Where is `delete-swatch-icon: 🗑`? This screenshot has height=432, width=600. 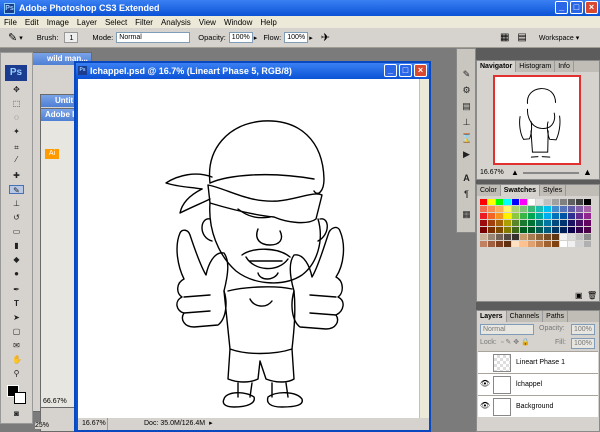 delete-swatch-icon: 🗑 is located at coordinates (592, 295).